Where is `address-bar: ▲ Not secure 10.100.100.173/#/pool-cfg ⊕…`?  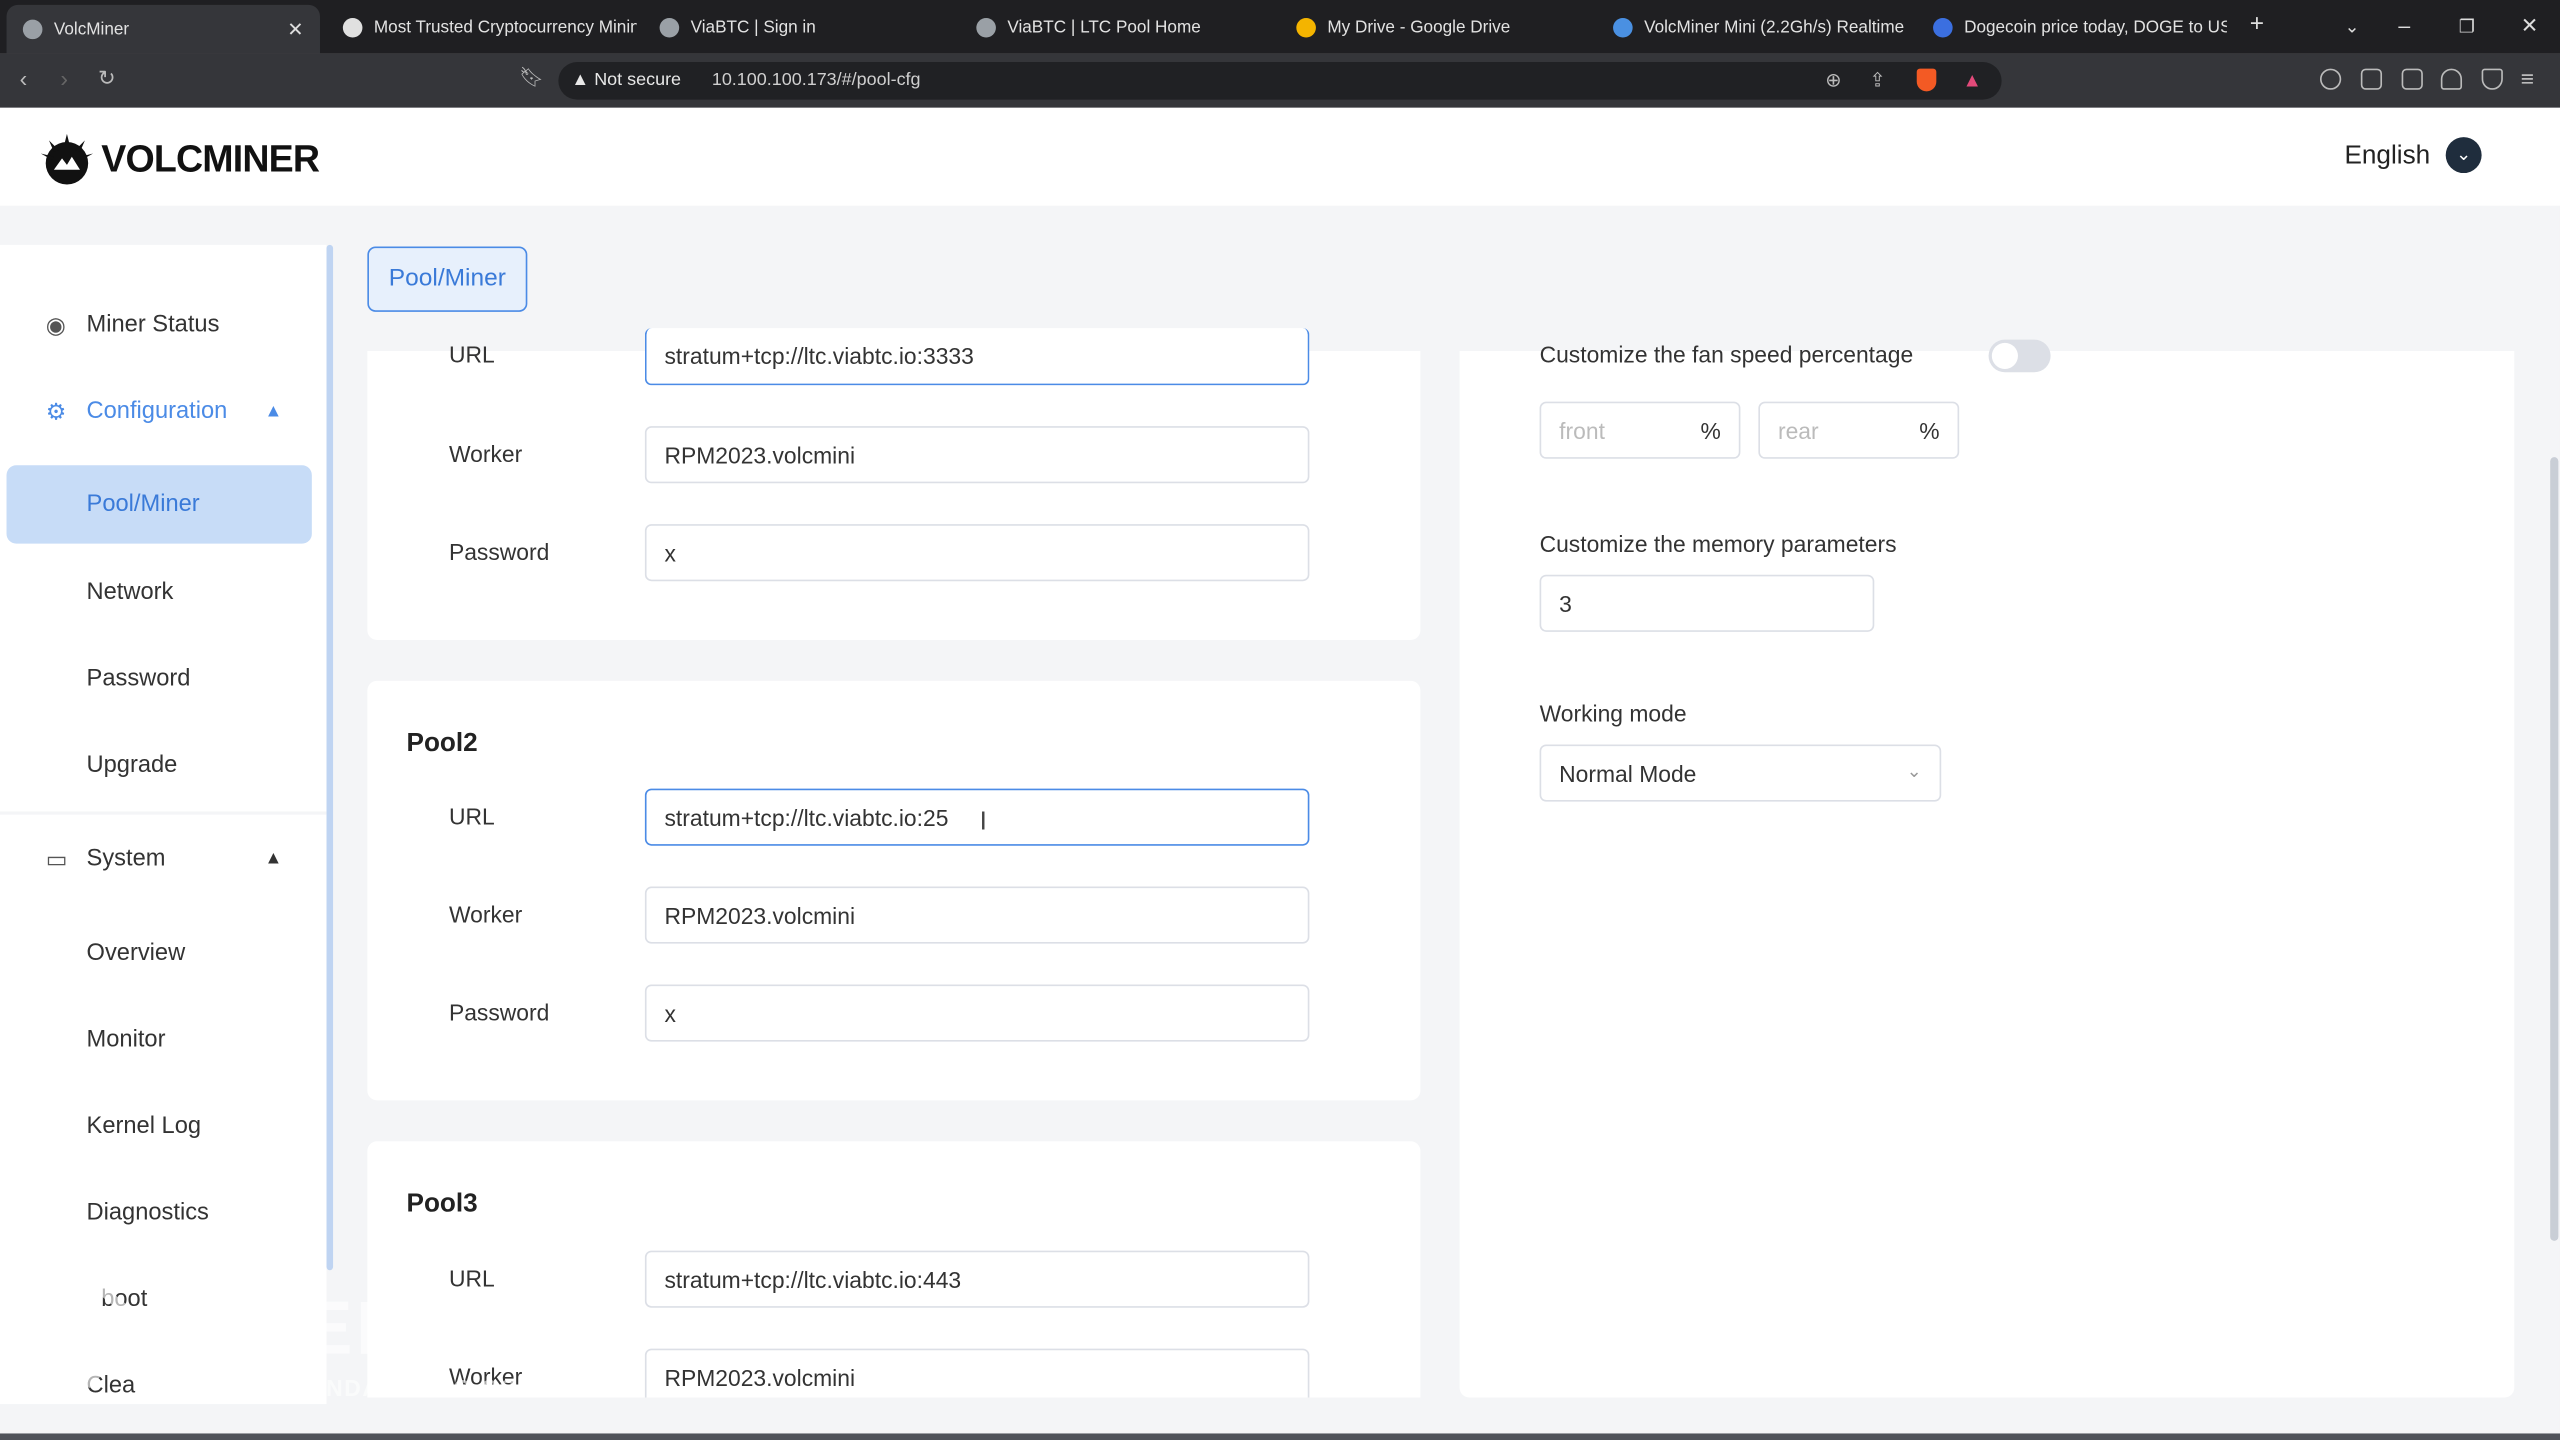
address-bar: ▲ Not secure 10.100.100.173/#/pool-cfg ⊕… is located at coordinates (1280, 81).